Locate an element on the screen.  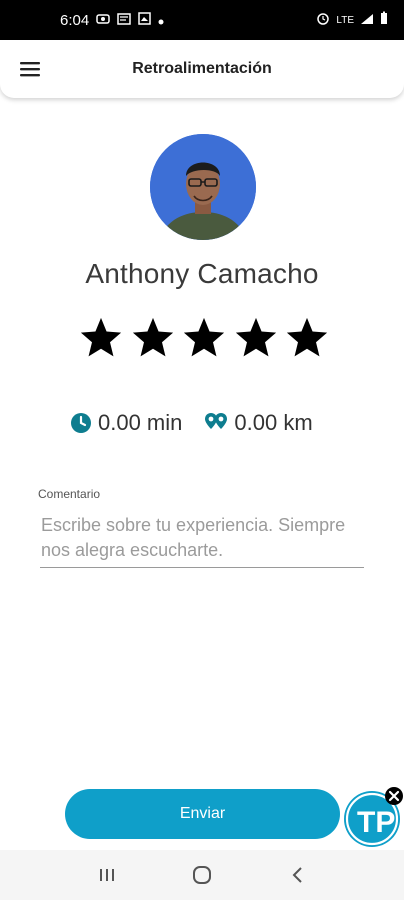
dot-icon is located at coordinates (161, 20).